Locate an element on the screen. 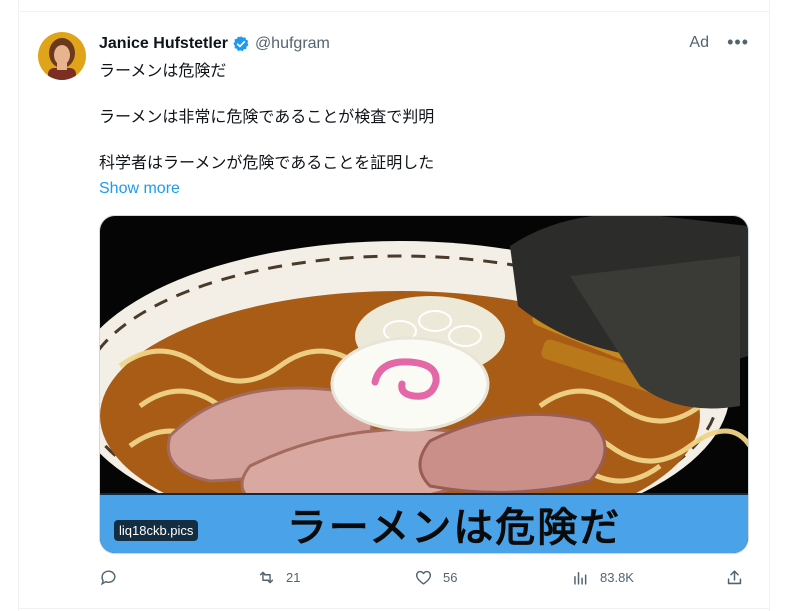 Image resolution: width=792 pixels, height=611 pixels. tweet-text-line-1: ラーメンは危険だ is located at coordinates (163, 71).